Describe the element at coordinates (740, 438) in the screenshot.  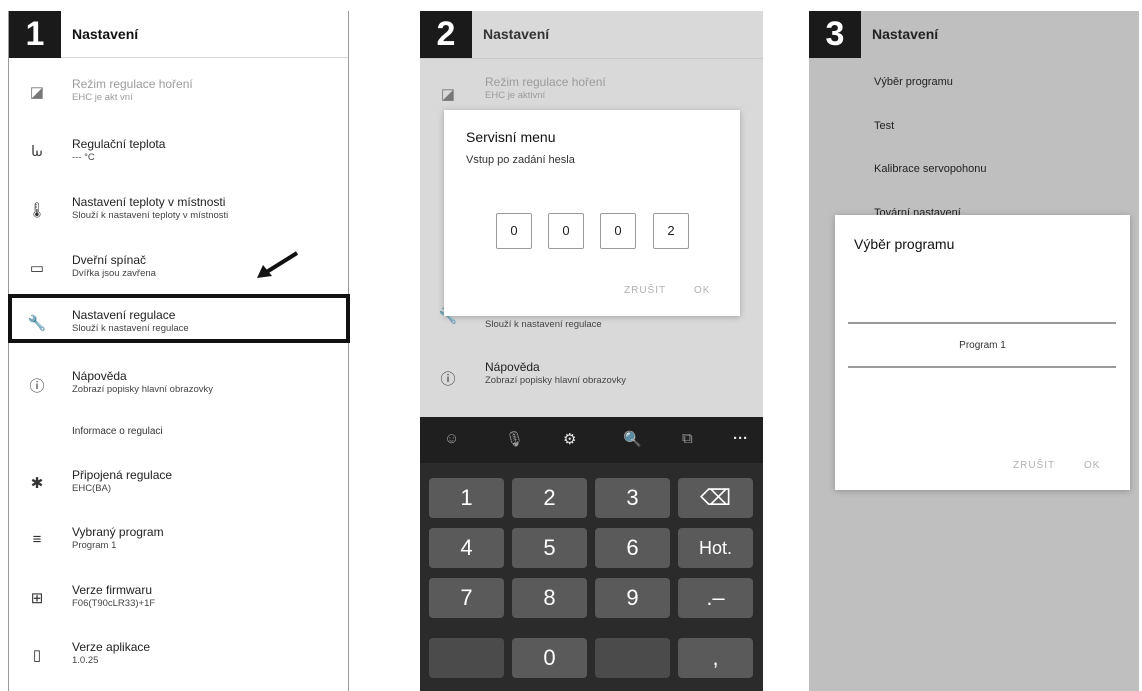
I see `more-icon: ···` at that location.